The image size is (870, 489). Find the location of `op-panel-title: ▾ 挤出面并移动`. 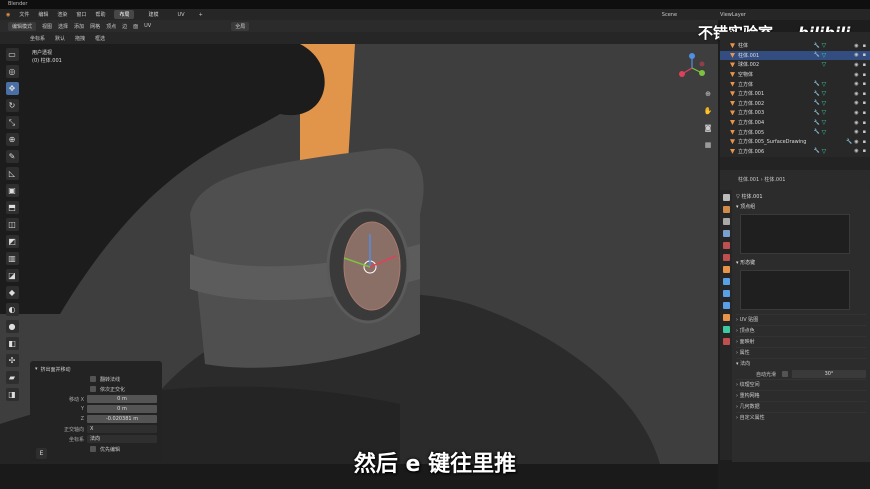

op-panel-title: ▾ 挤出面并移动 is located at coordinates (96, 369).